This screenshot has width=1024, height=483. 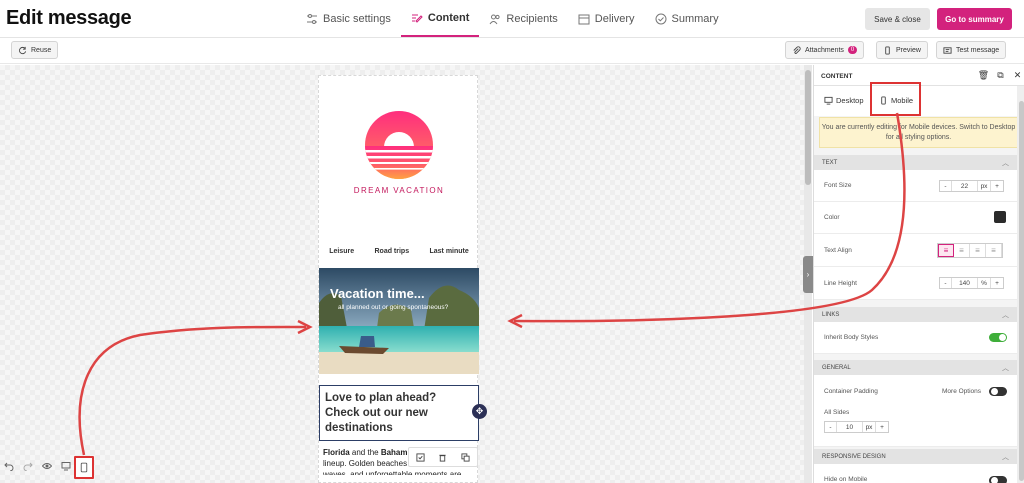 What do you see at coordinates (512, 51) in the screenshot?
I see `editor-toolbar: Reuse Attachments 0 Preview Test message` at bounding box center [512, 51].